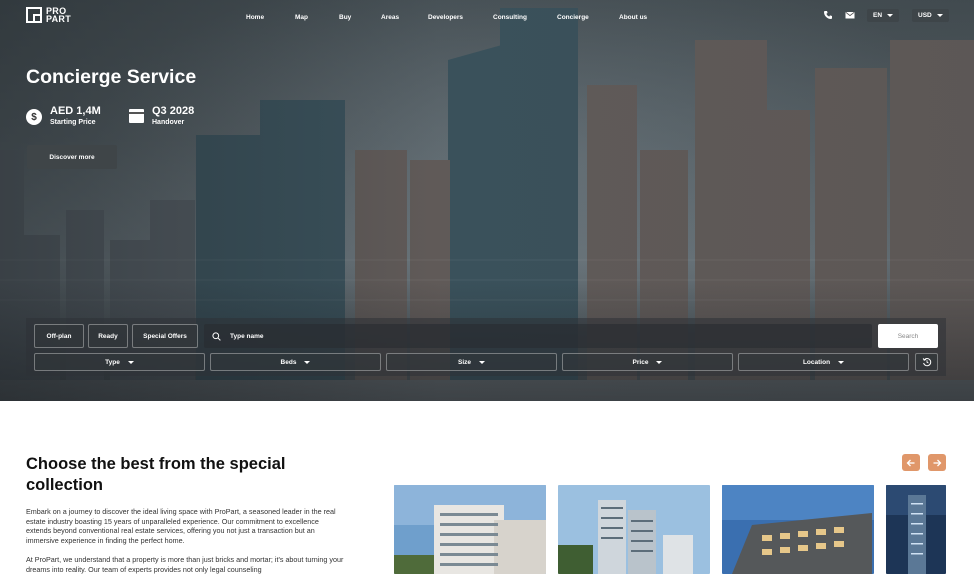  I want to click on filter-location-label: Location, so click(816, 362).